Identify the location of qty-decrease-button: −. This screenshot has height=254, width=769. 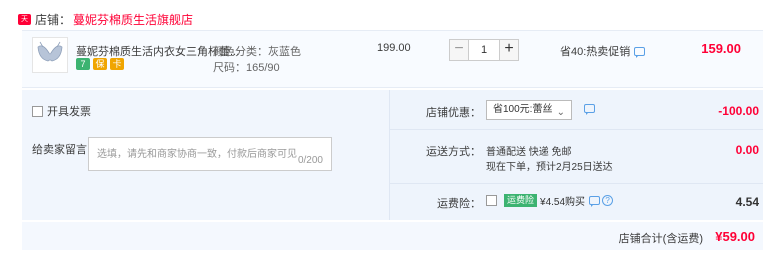
(459, 50).